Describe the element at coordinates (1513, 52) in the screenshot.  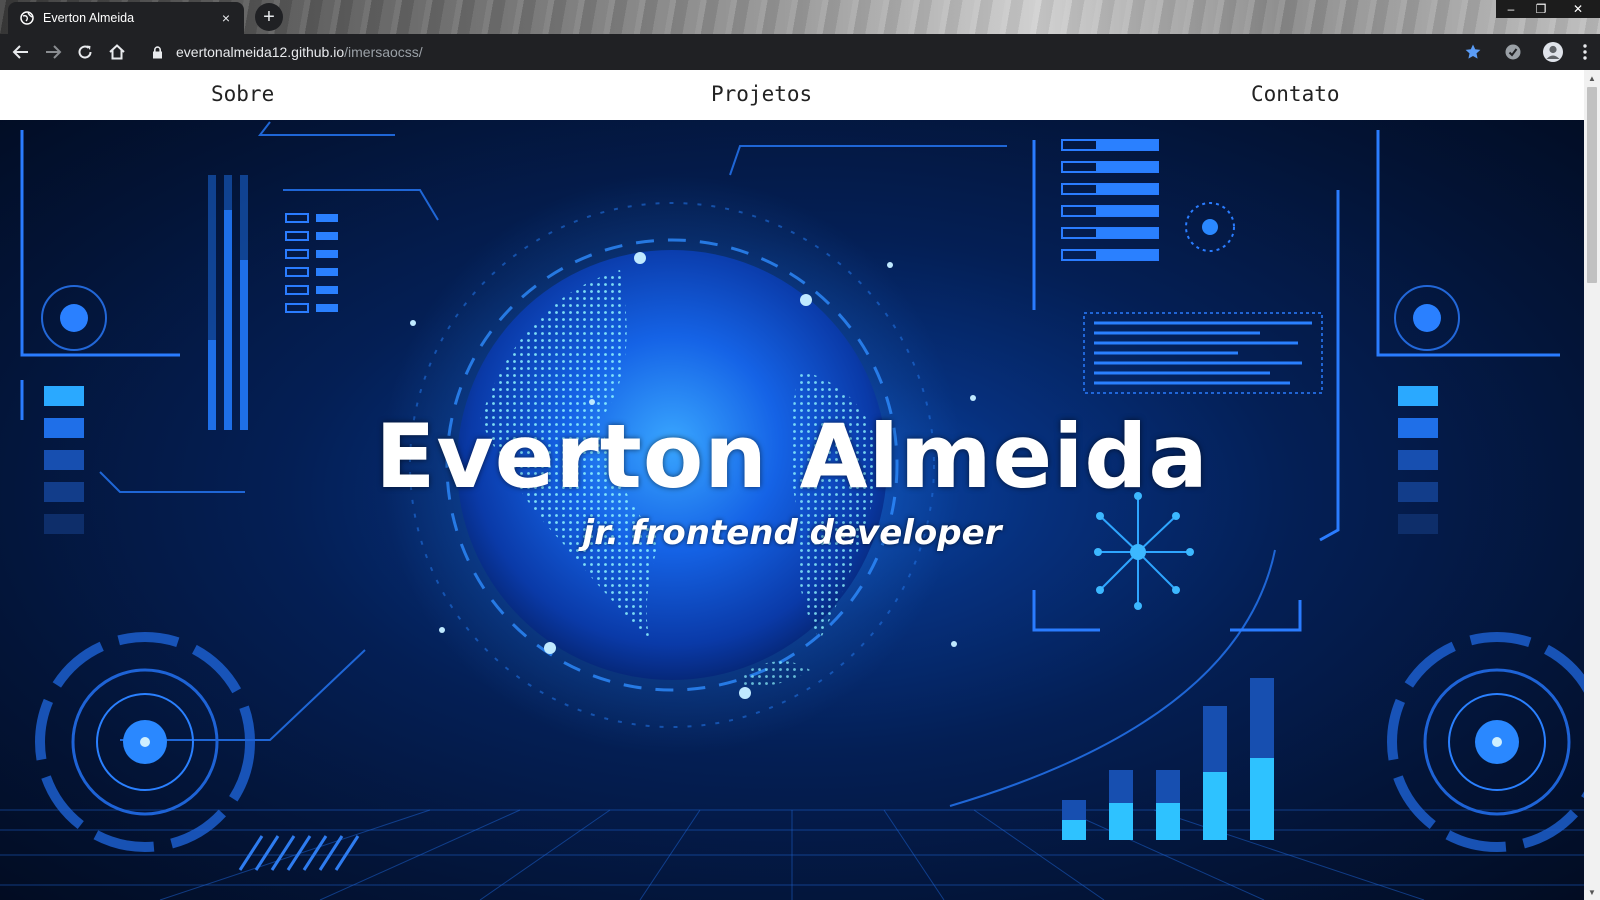
I see `extension-icon` at that location.